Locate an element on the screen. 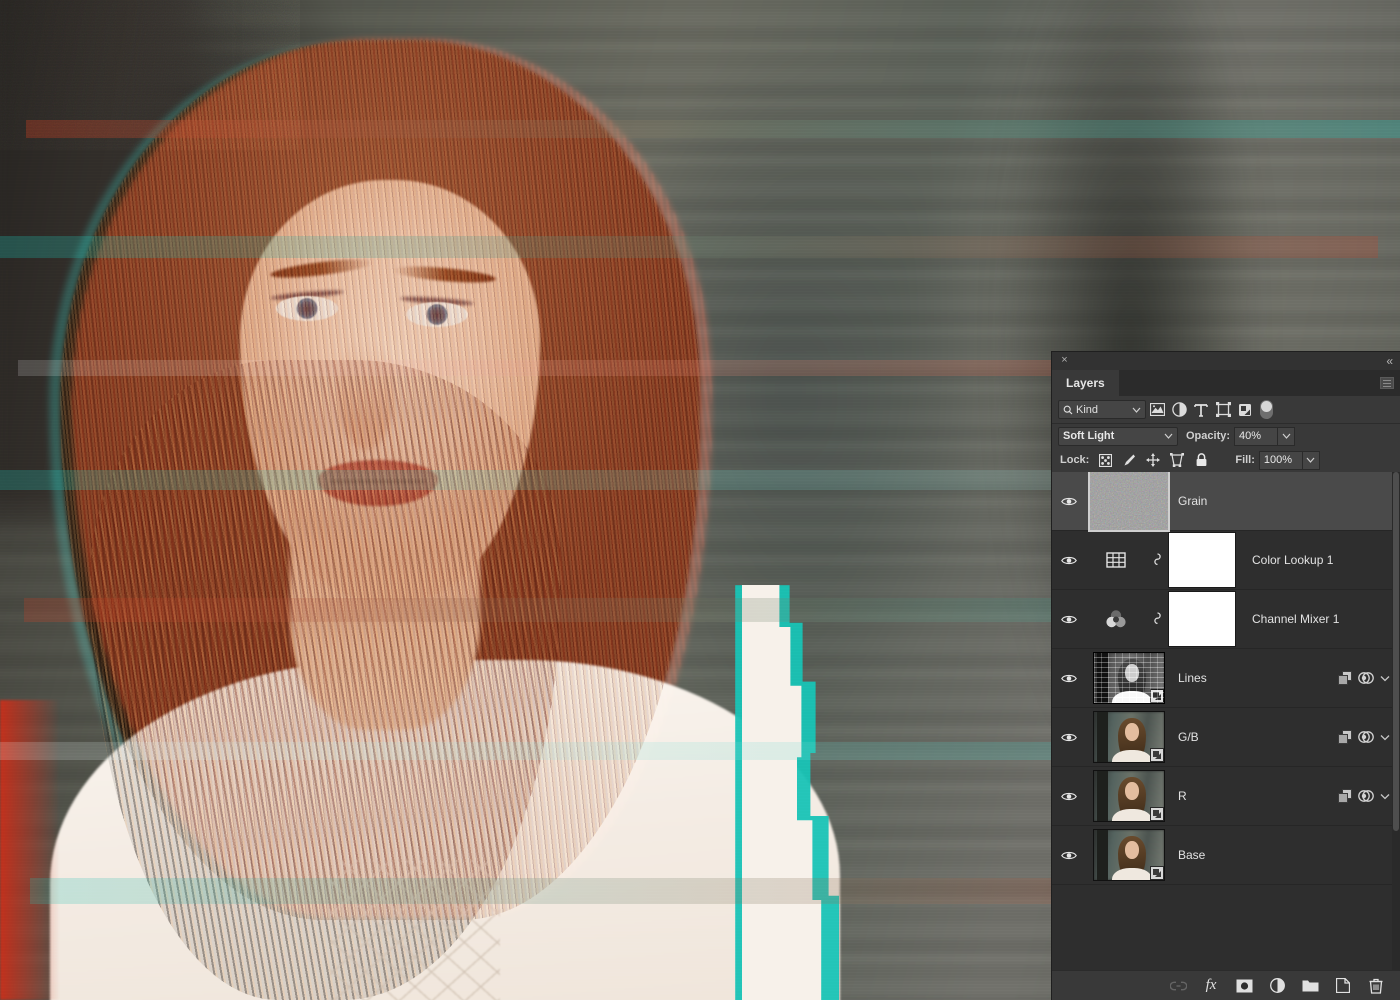  layer-name: R is located at coordinates (1255, 796).